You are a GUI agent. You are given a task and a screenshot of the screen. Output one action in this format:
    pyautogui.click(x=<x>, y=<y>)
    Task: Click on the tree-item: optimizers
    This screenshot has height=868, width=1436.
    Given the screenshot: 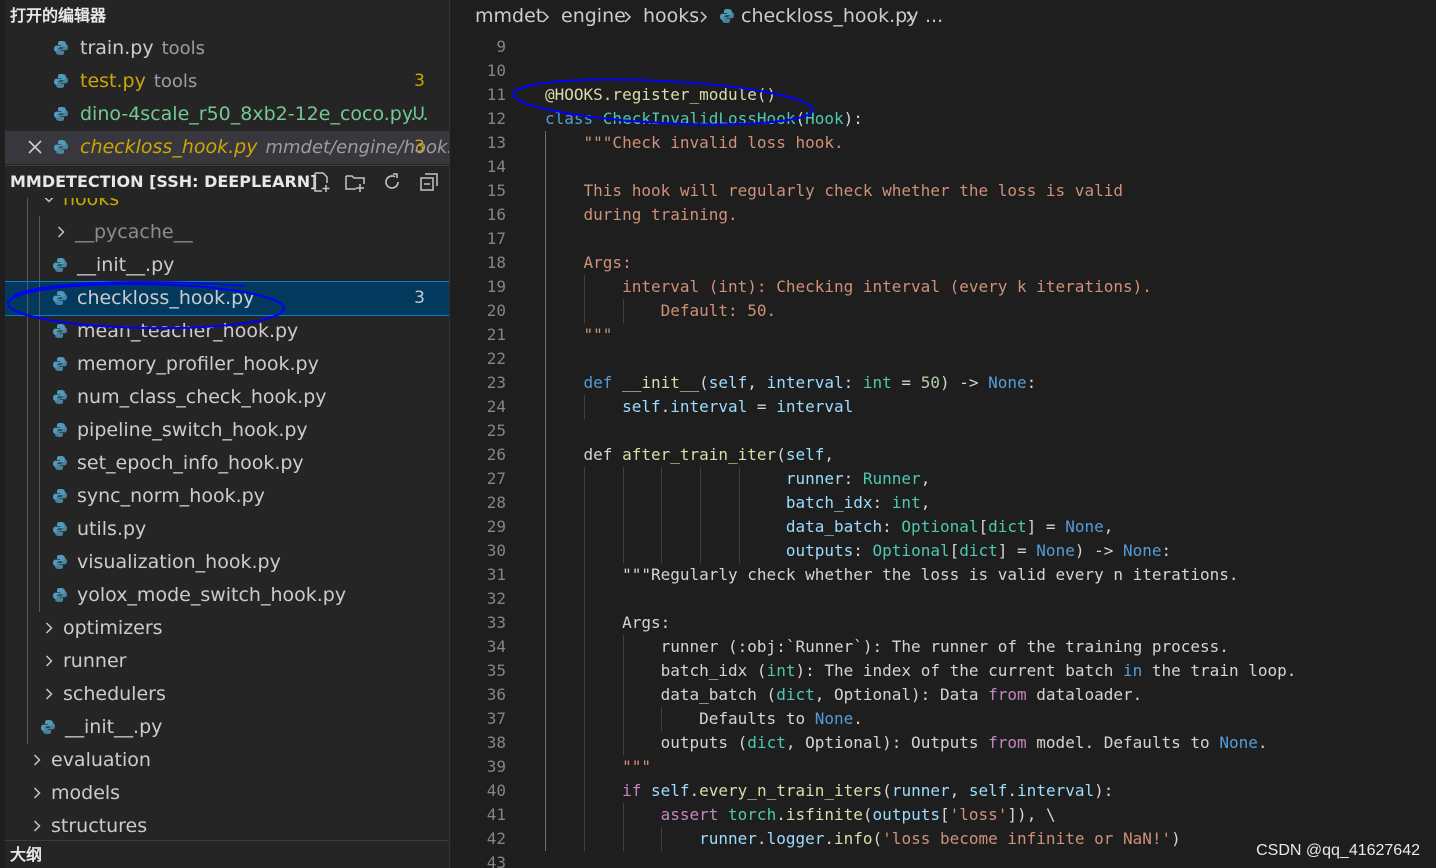 What is the action you would take?
    pyautogui.click(x=227, y=628)
    